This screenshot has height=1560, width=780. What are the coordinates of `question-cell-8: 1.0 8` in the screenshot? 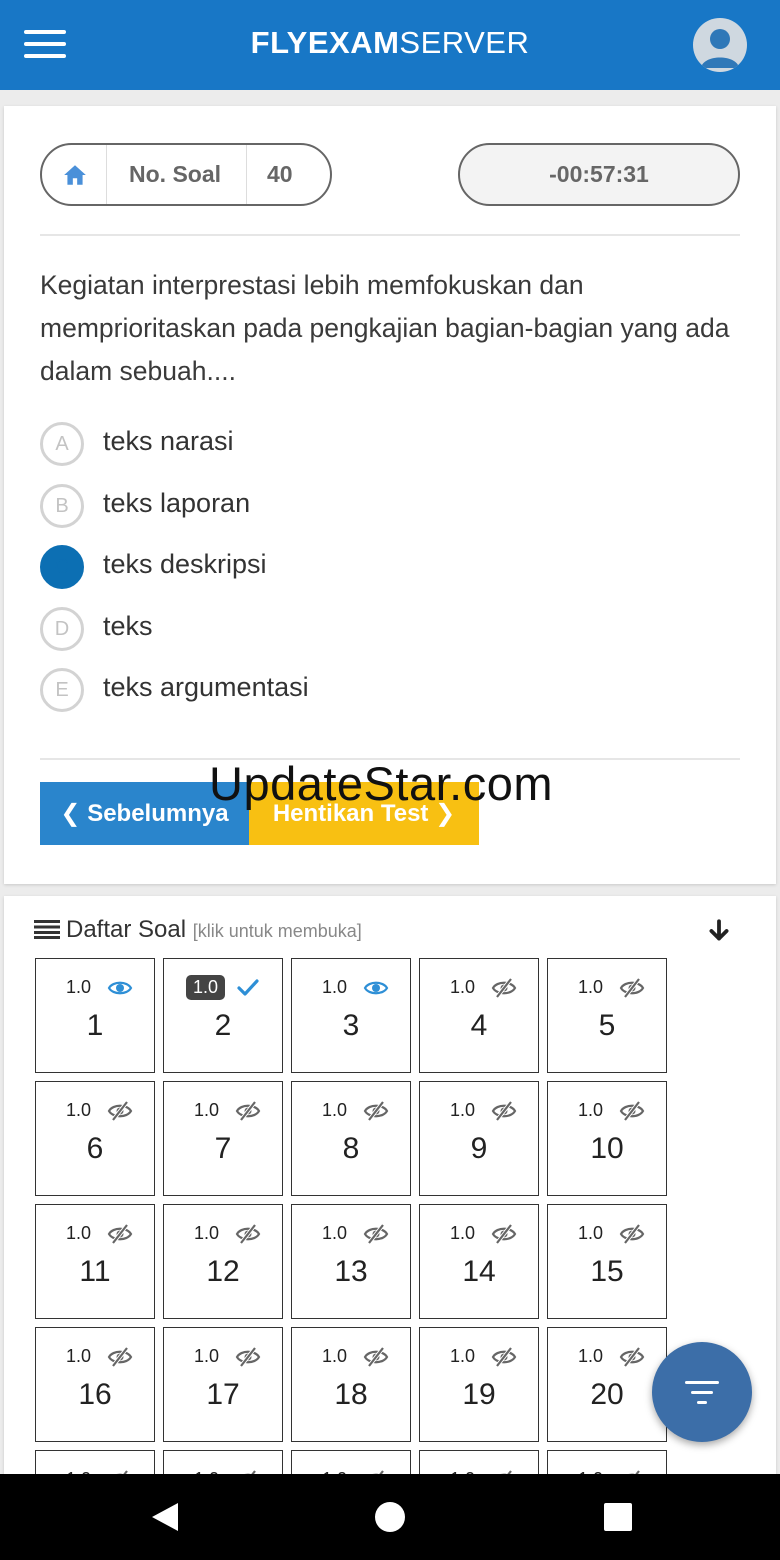 It's located at (351, 1138).